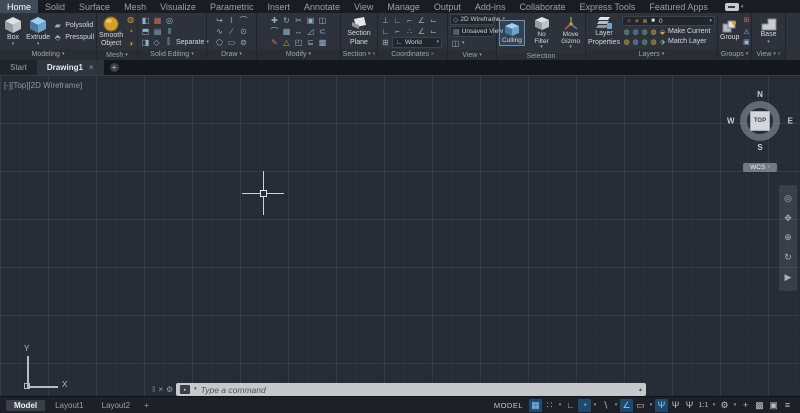  What do you see at coordinates (298, 20) in the screenshot?
I see `trim-icon: ✂` at bounding box center [298, 20].